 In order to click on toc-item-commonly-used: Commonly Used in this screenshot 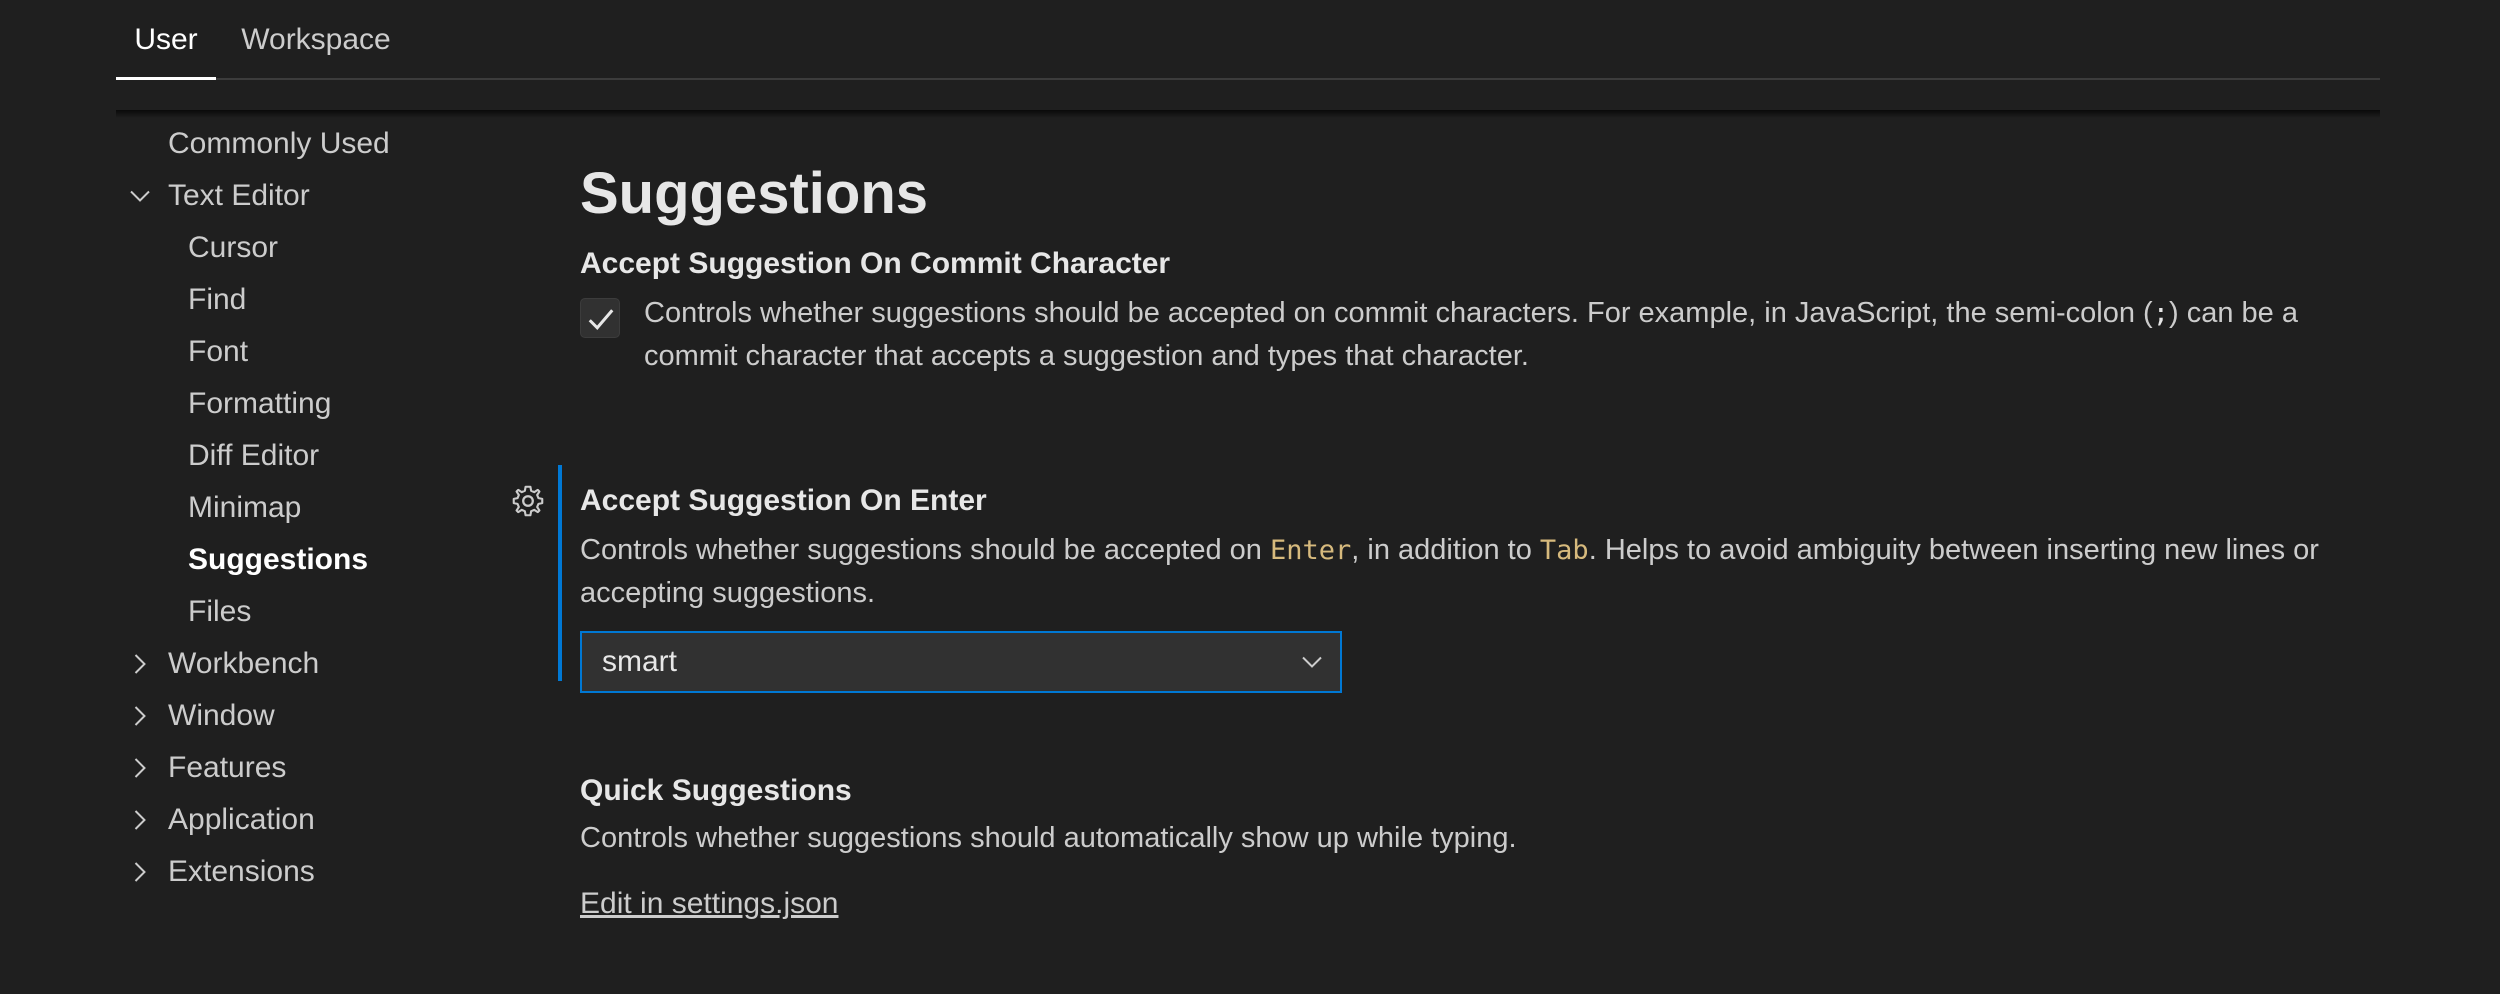, I will do `click(326, 144)`.